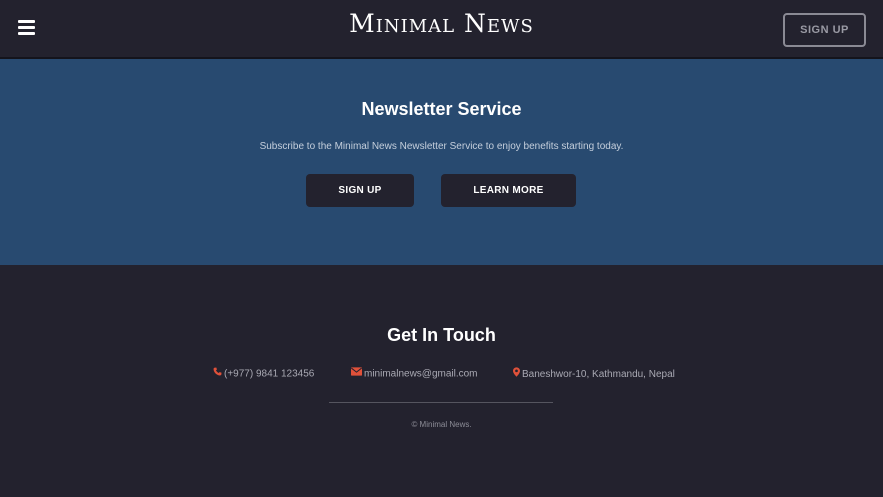 The height and width of the screenshot is (497, 883). Describe the element at coordinates (824, 30) in the screenshot. I see `header-signup-button: SIGN UP` at that location.